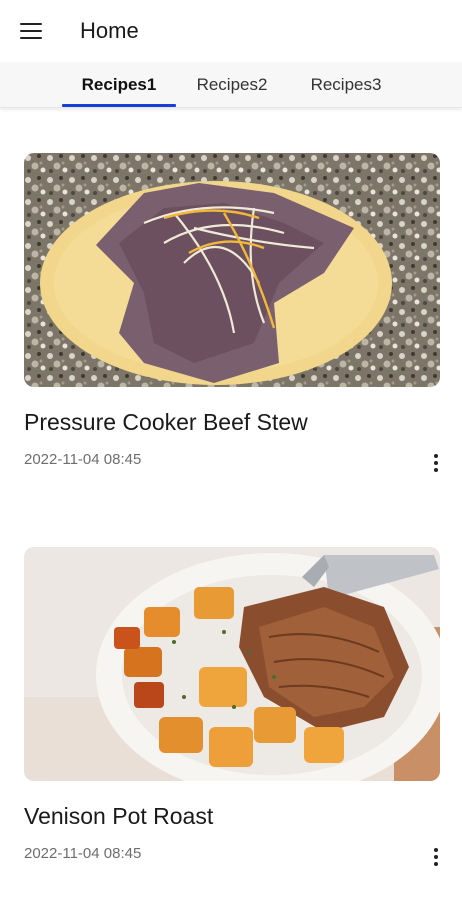 This screenshot has height=900, width=462. What do you see at coordinates (118, 816) in the screenshot?
I see `recipe-title: Venison Pot Roast` at bounding box center [118, 816].